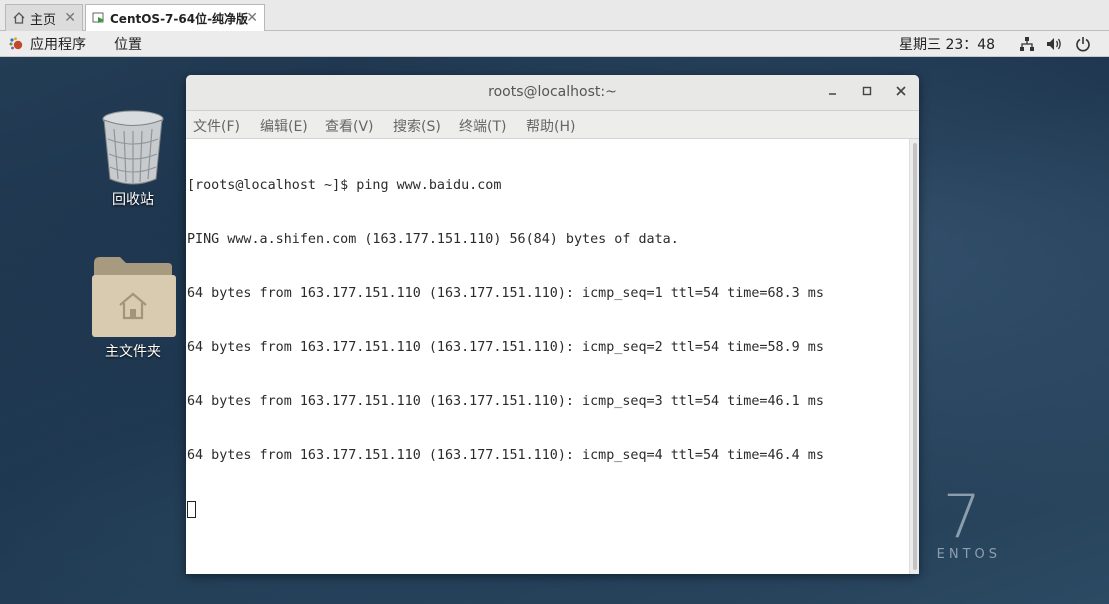 This screenshot has width=1109, height=604. What do you see at coordinates (417, 126) in the screenshot?
I see `menu-search: 搜索(S)` at bounding box center [417, 126].